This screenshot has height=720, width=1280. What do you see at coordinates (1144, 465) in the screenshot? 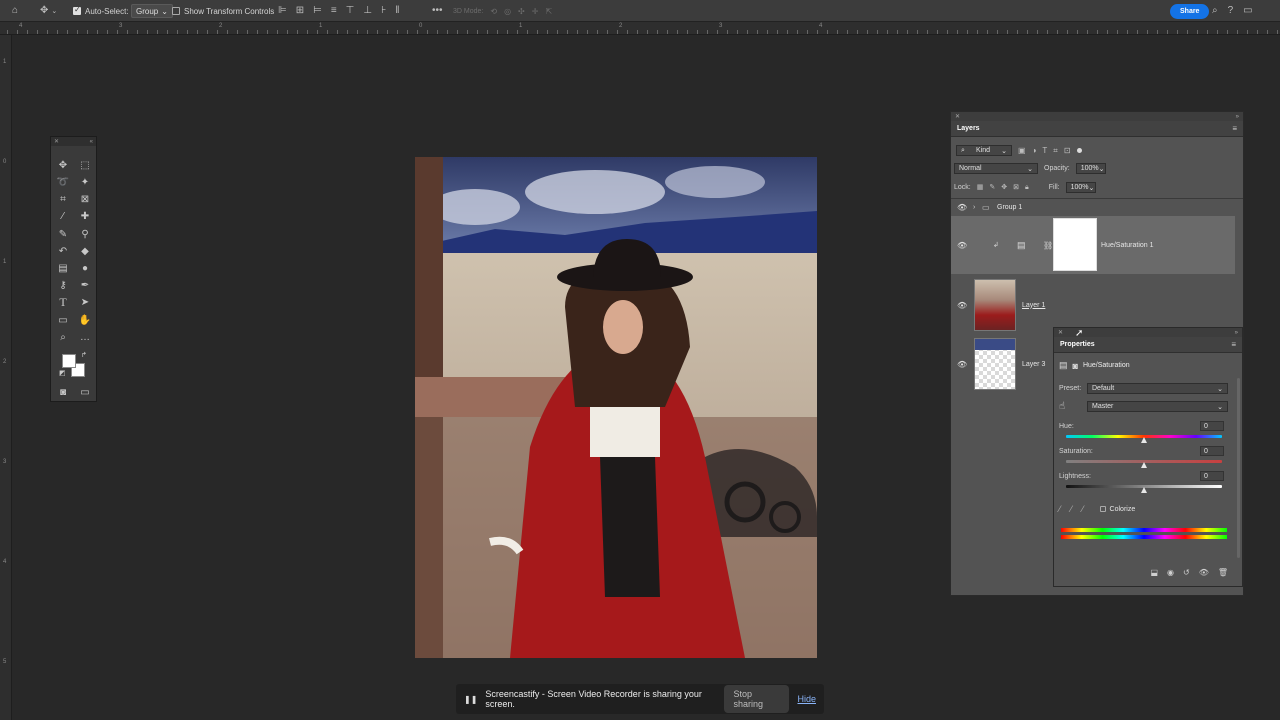
I see `saturation-slider-thumb` at bounding box center [1144, 465].